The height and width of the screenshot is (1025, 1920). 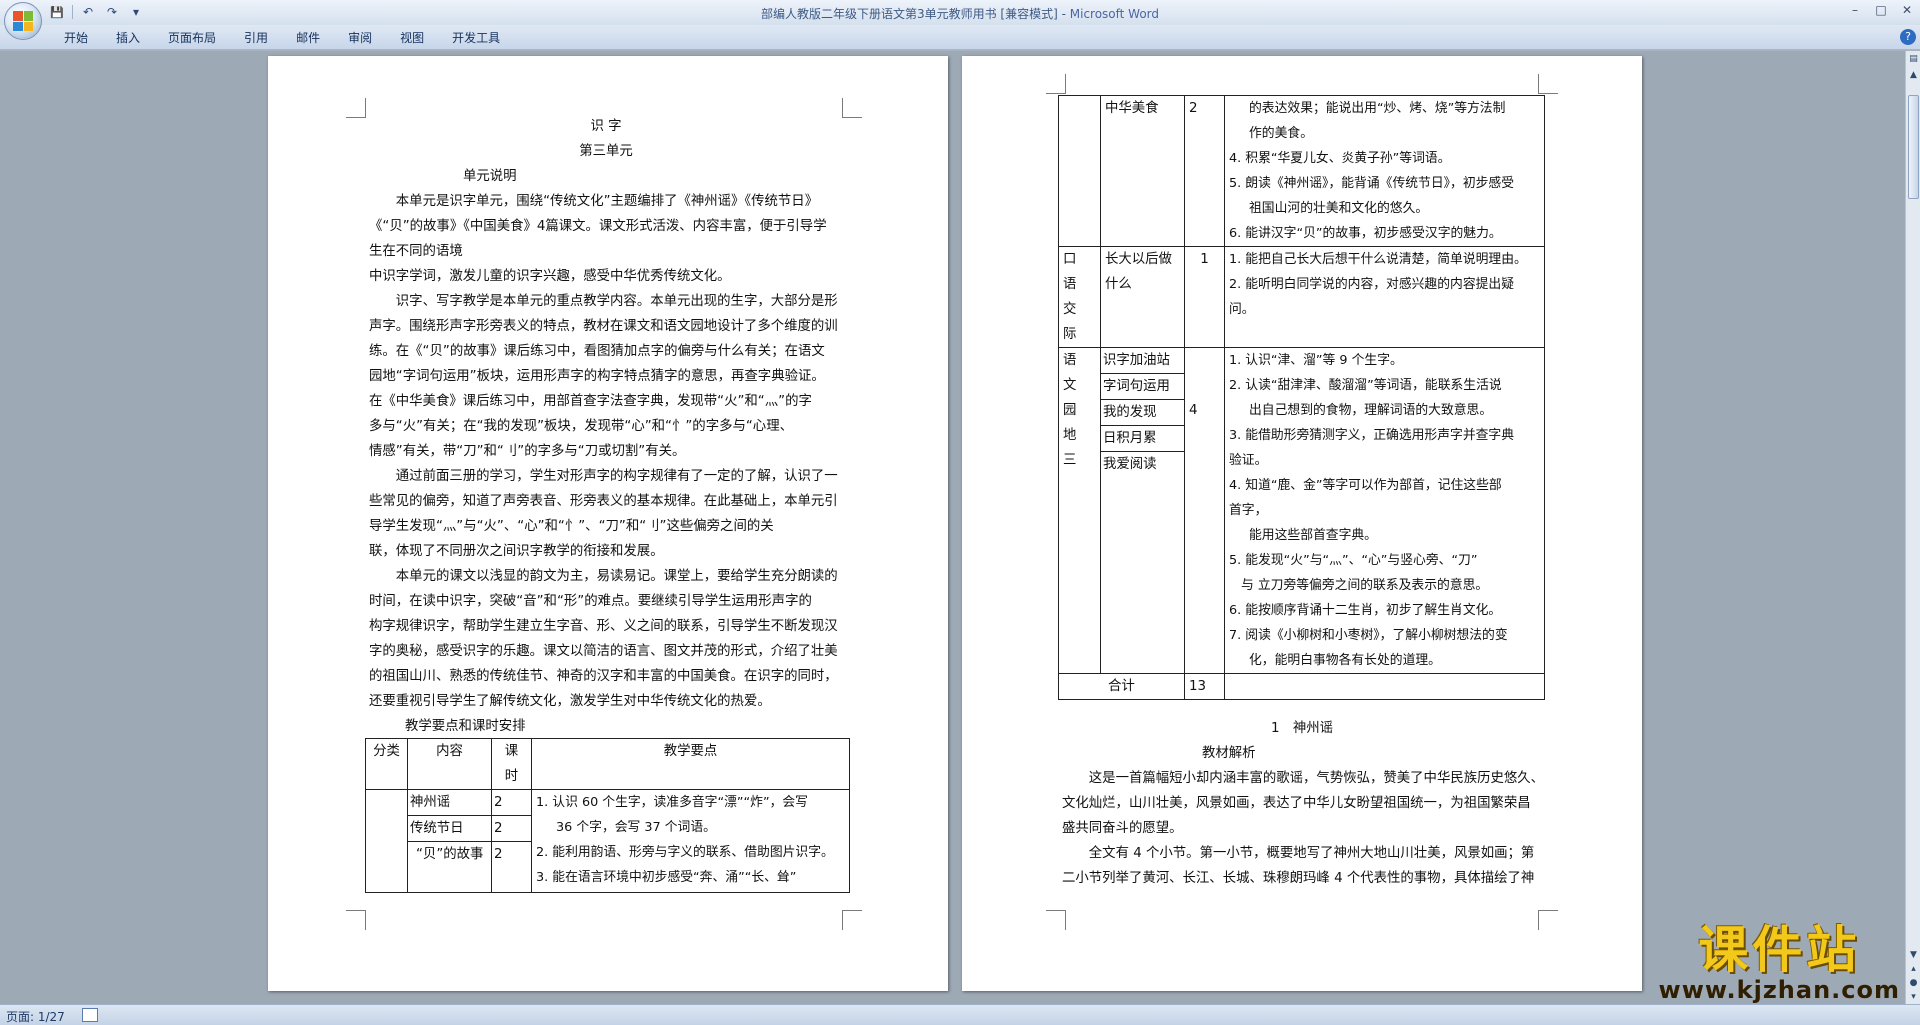 I want to click on paragraph-line: 情感”有关，带“刀”和“刂”的字多与“刀或切割”有关。, so click(x=527, y=451).